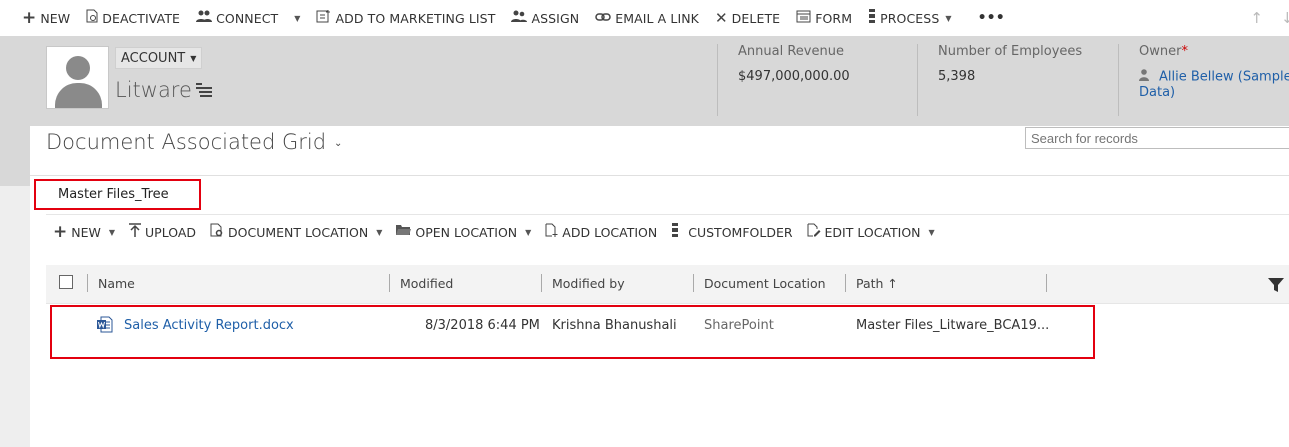  What do you see at coordinates (204, 90) in the screenshot?
I see `record-menu-icon` at bounding box center [204, 90].